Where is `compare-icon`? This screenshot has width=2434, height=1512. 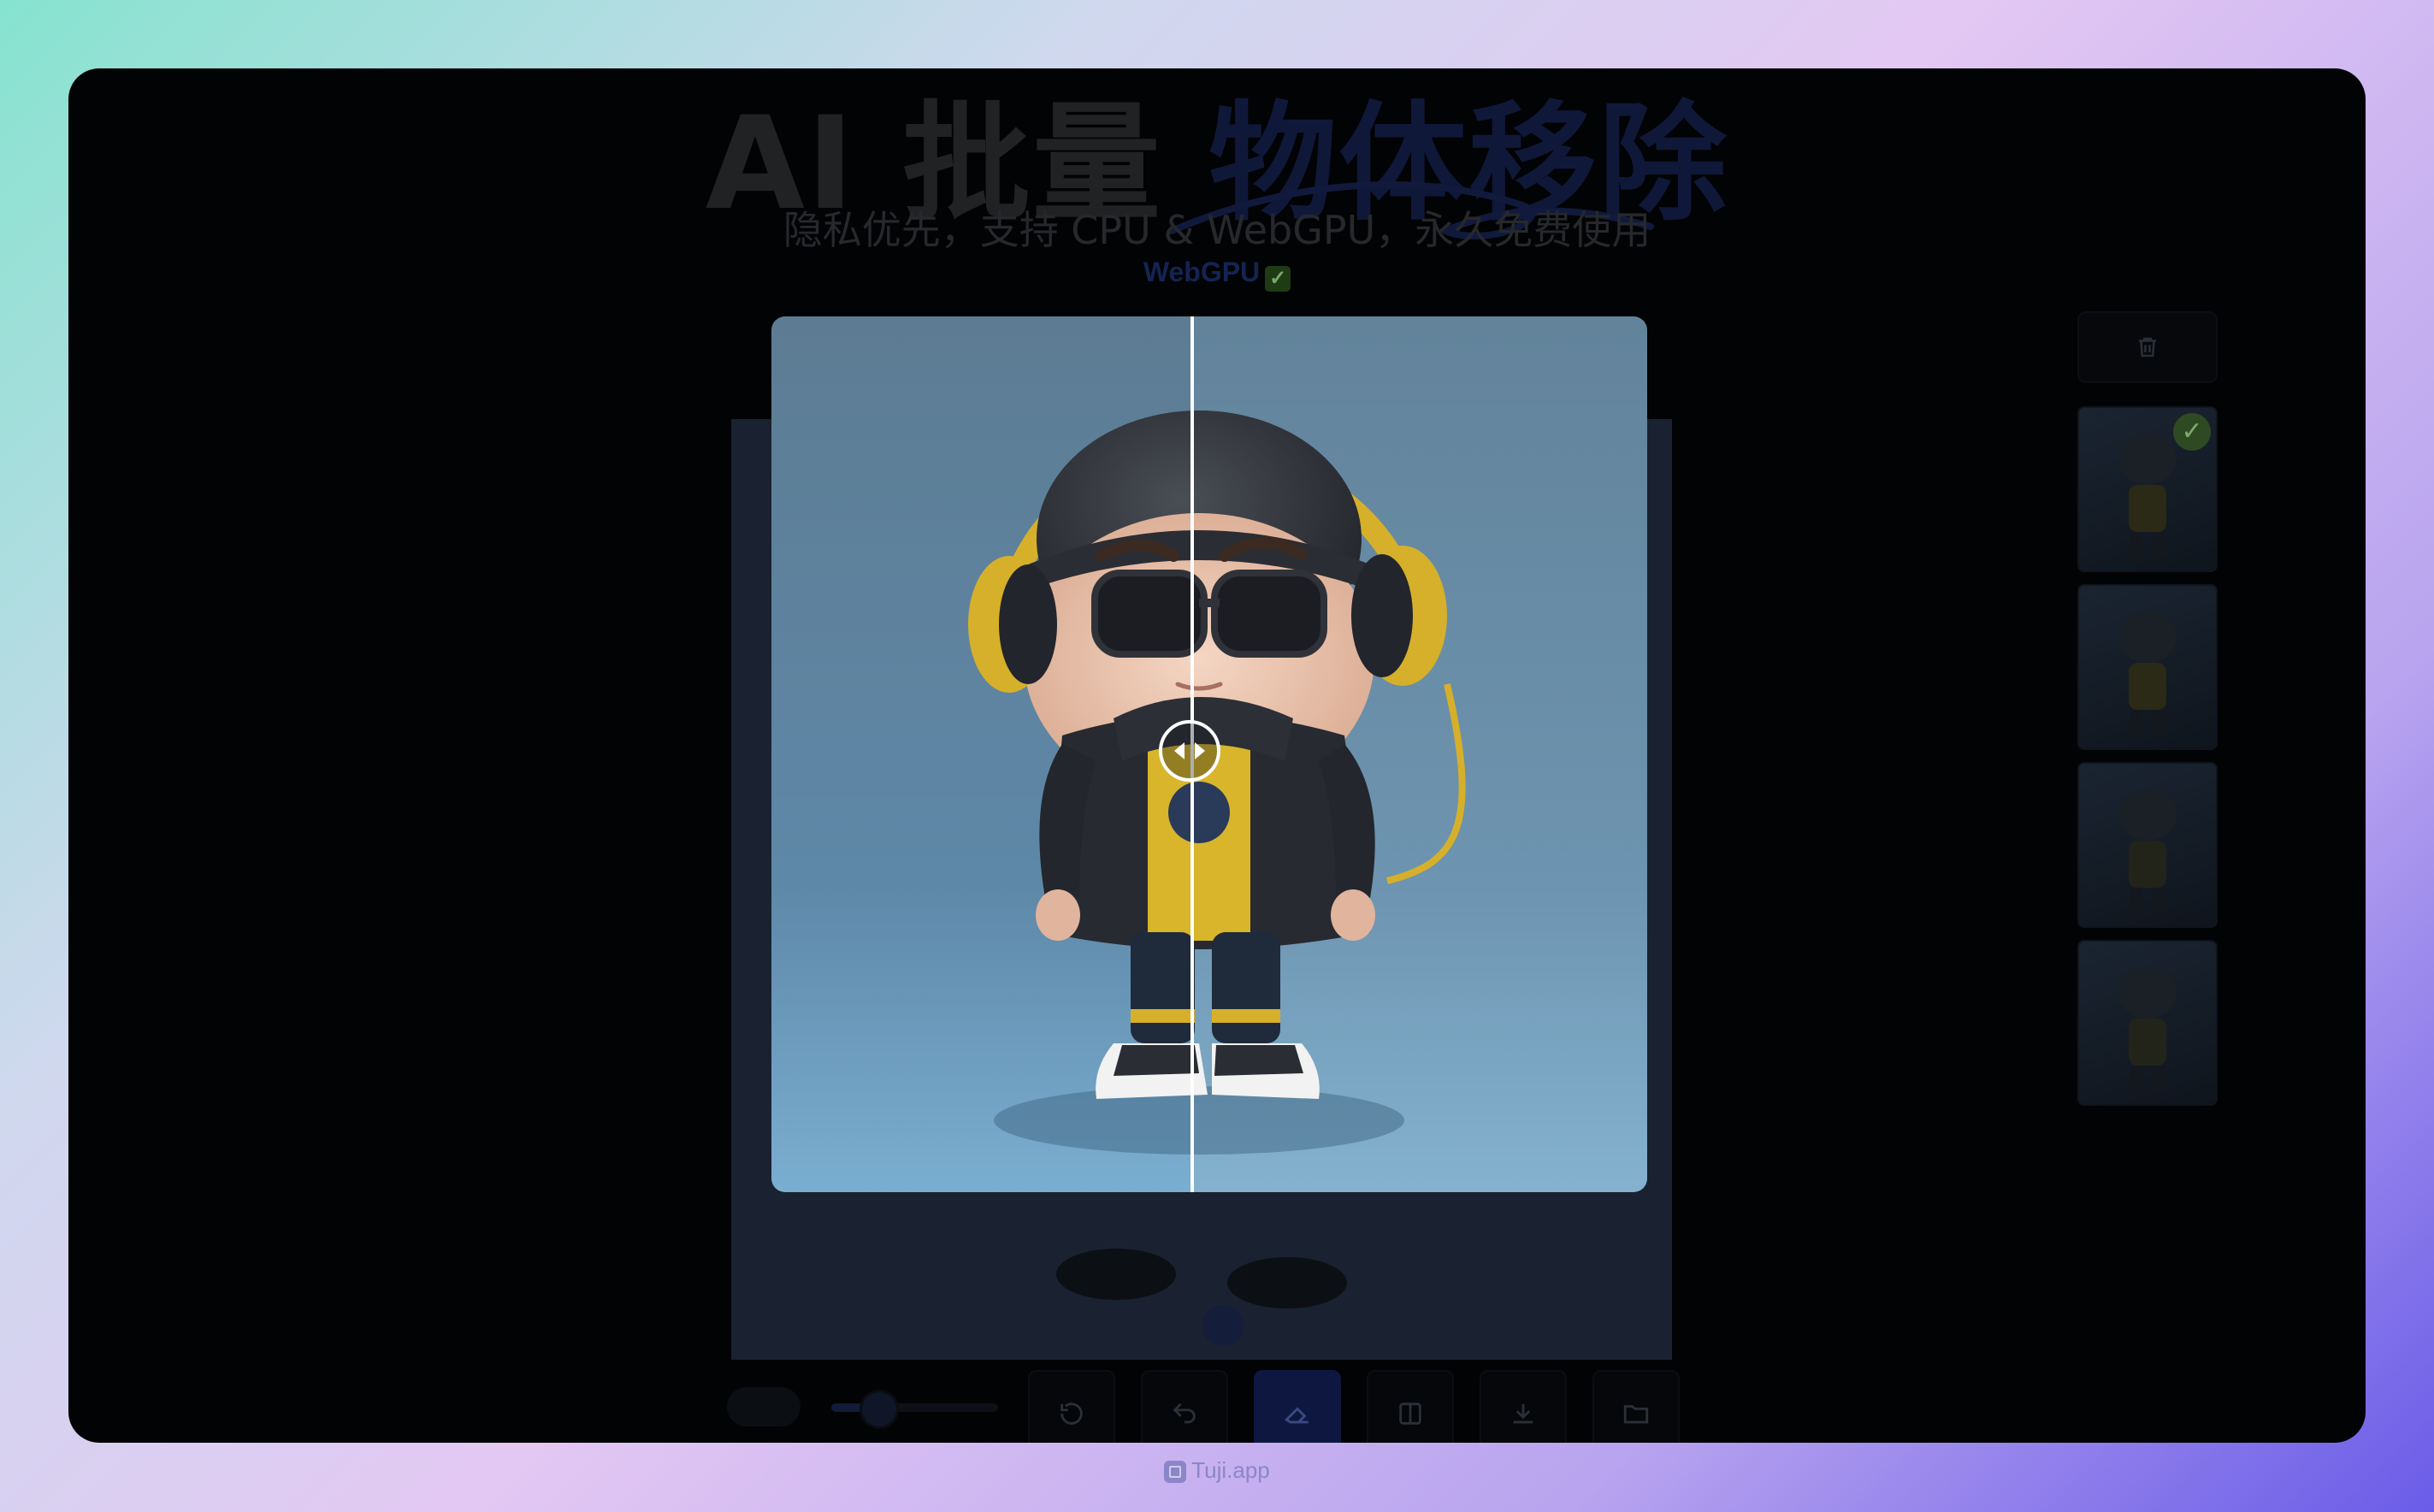
compare-icon is located at coordinates (1410, 1414).